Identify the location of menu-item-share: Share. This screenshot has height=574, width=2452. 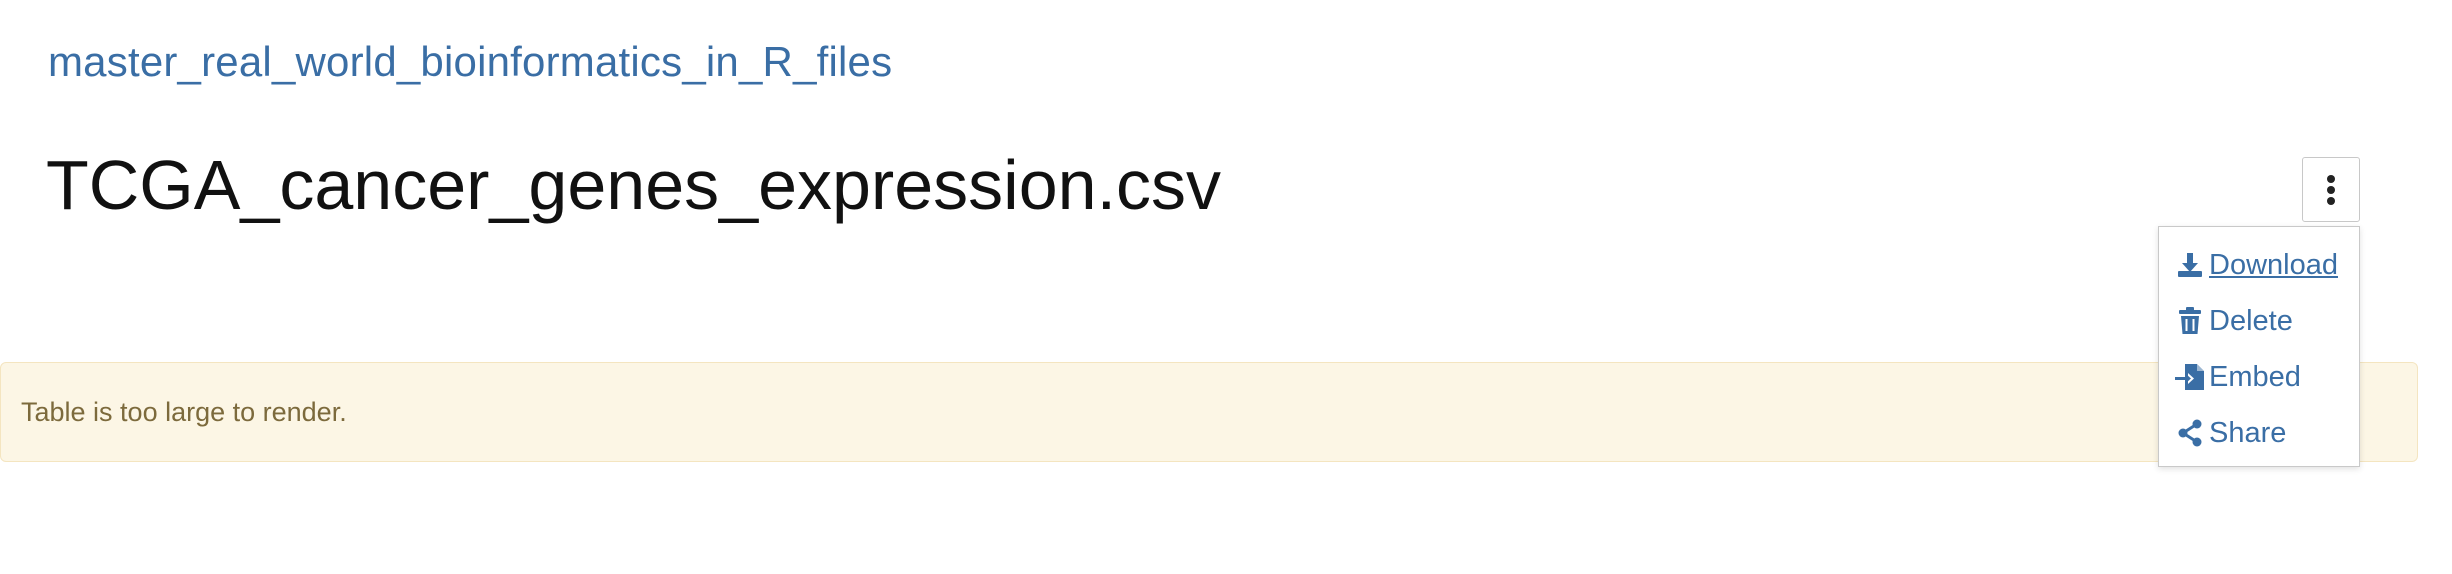
(2230, 433).